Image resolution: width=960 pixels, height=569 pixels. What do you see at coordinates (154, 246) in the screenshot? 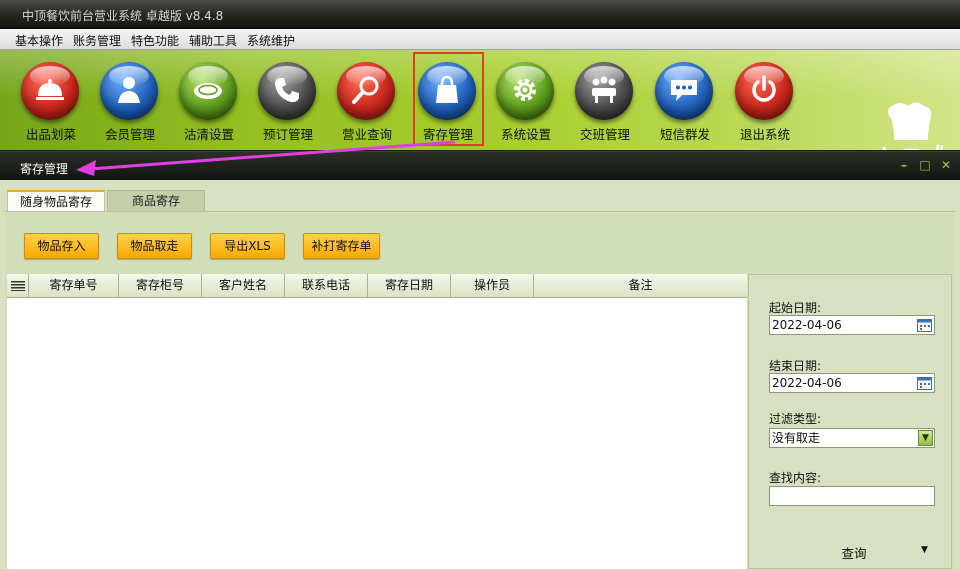
I see `take-item-button: 物品取走` at bounding box center [154, 246].